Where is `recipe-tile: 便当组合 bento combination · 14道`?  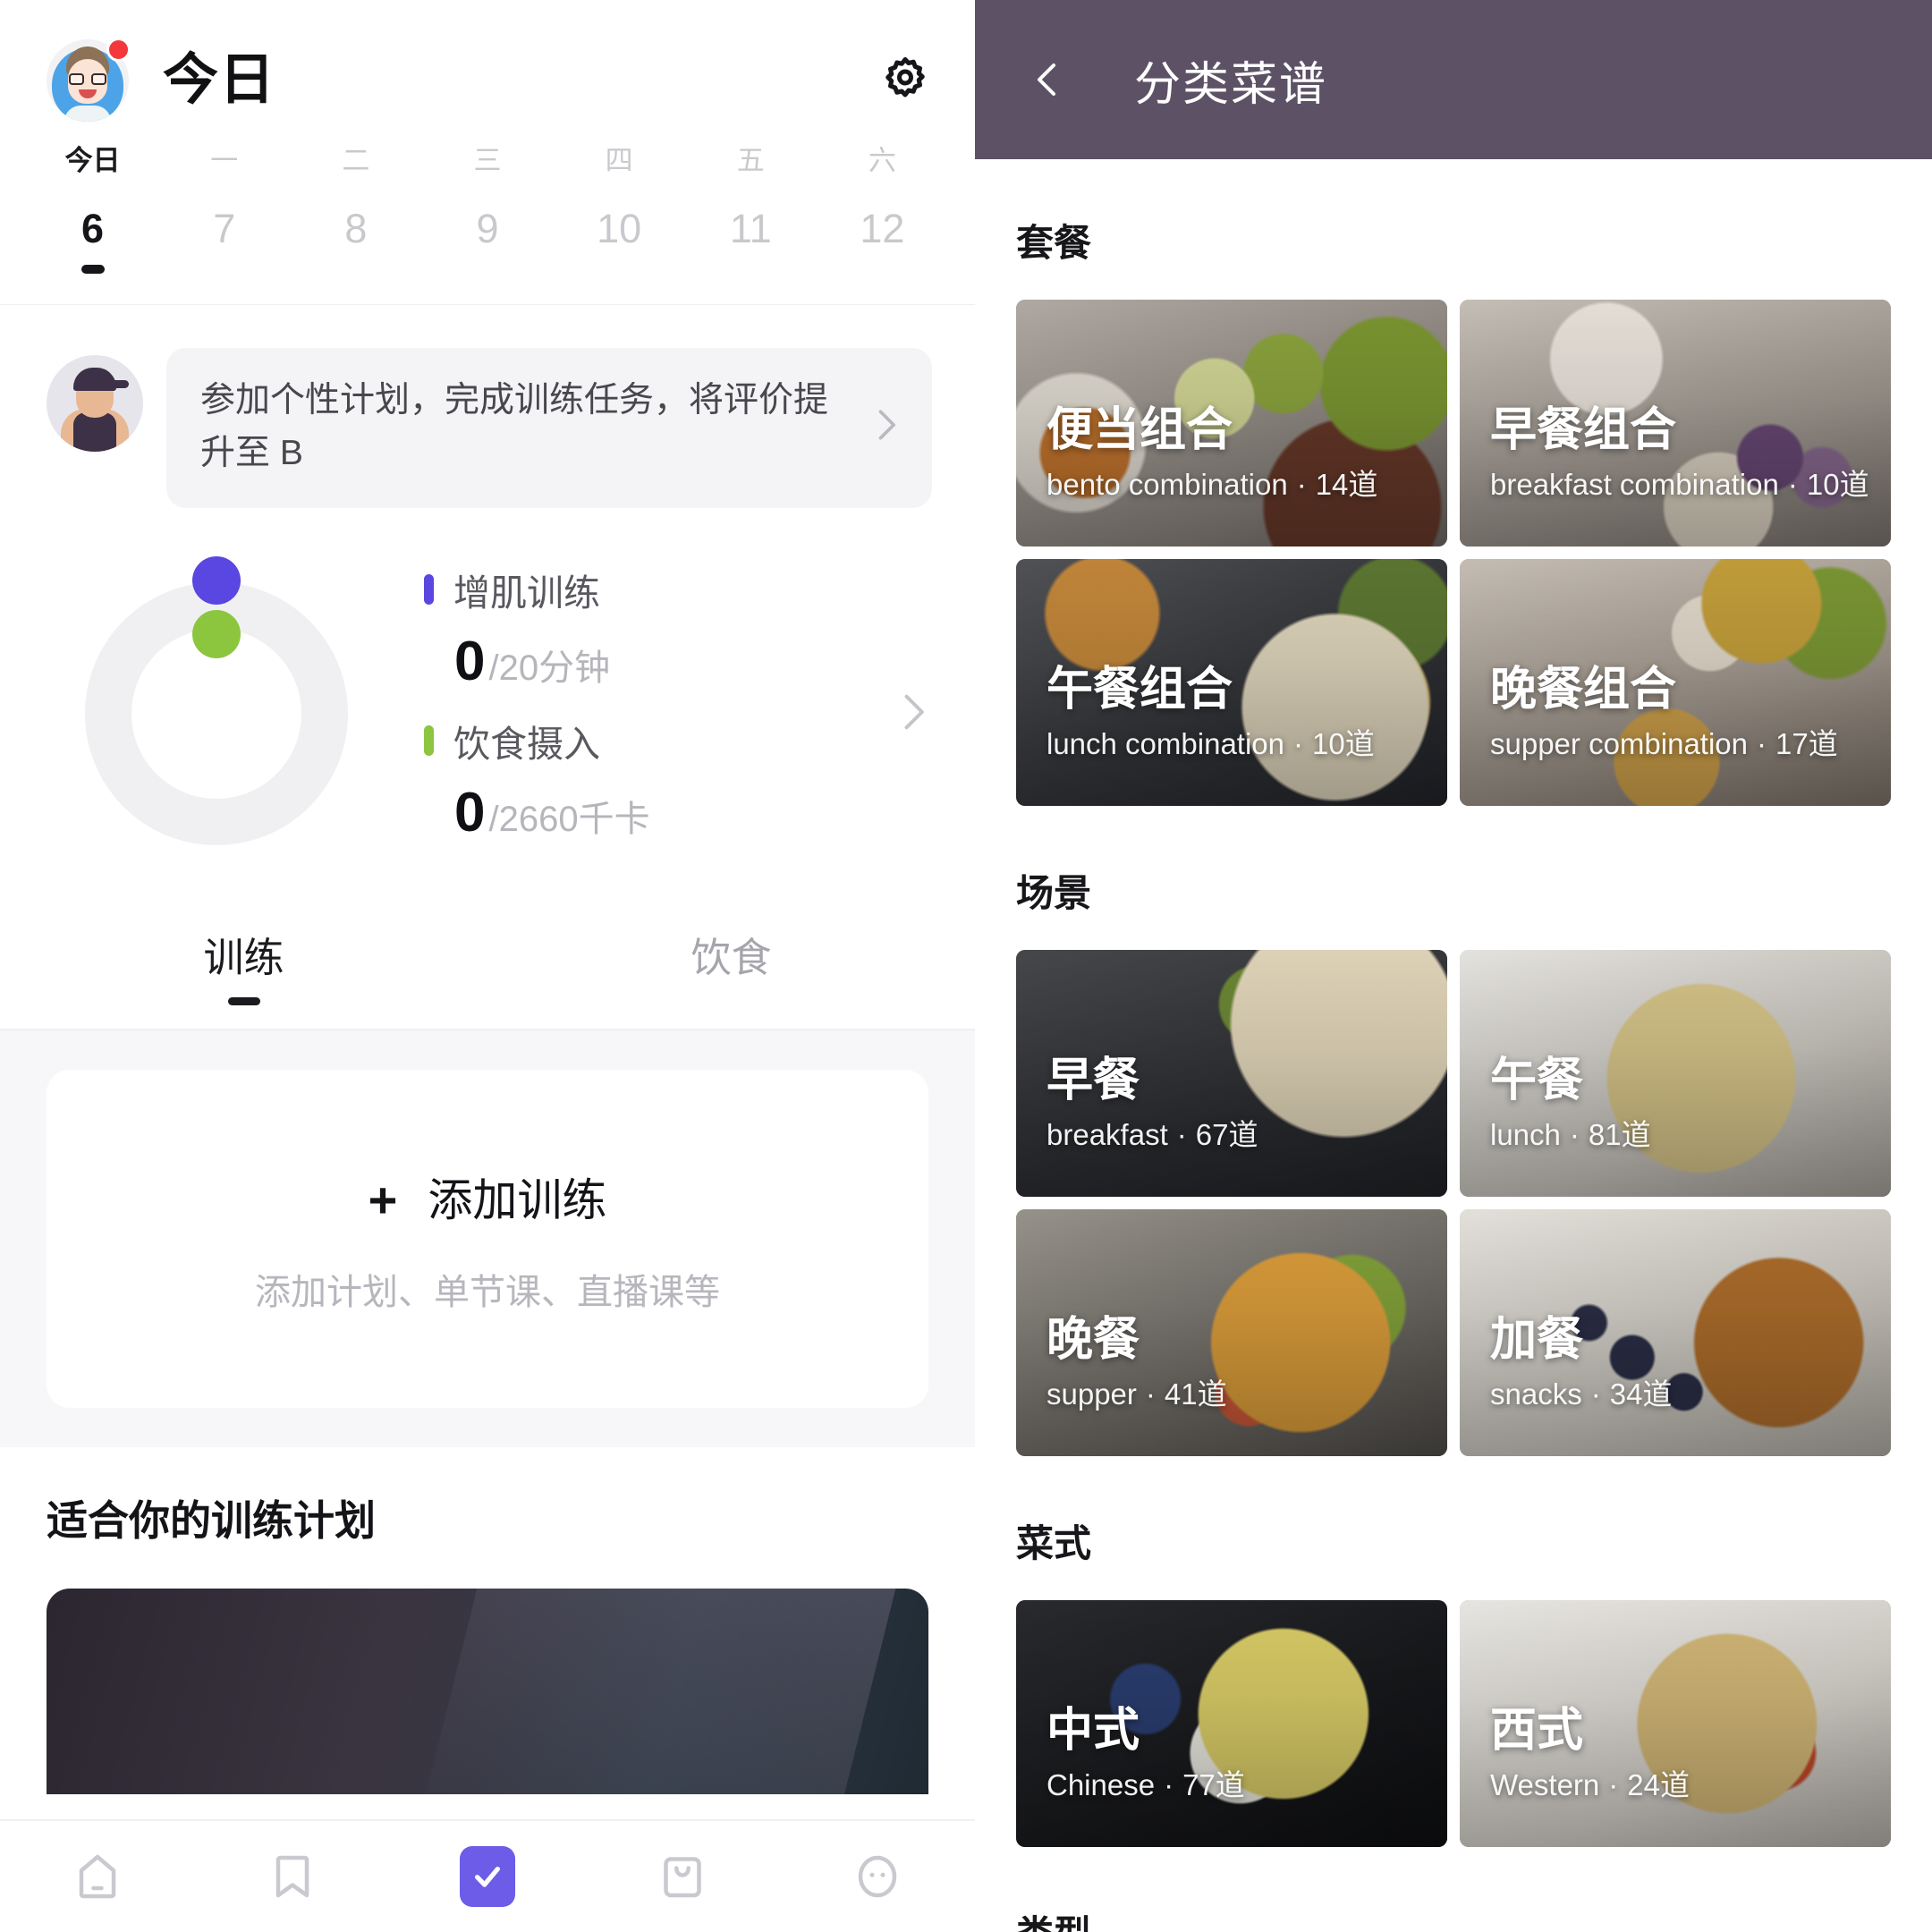 recipe-tile: 便当组合 bento combination · 14道 is located at coordinates (1231, 423).